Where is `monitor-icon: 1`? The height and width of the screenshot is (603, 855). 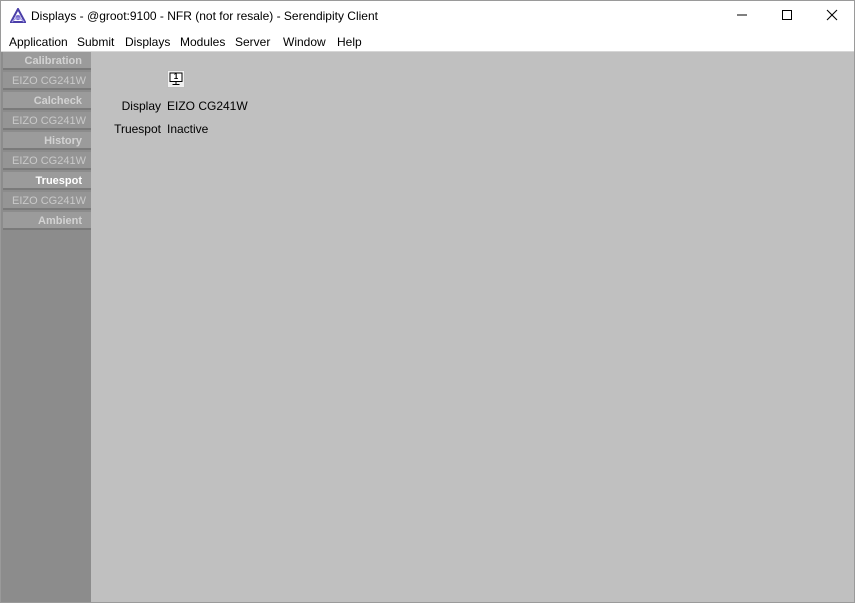 monitor-icon: 1 is located at coordinates (176, 79).